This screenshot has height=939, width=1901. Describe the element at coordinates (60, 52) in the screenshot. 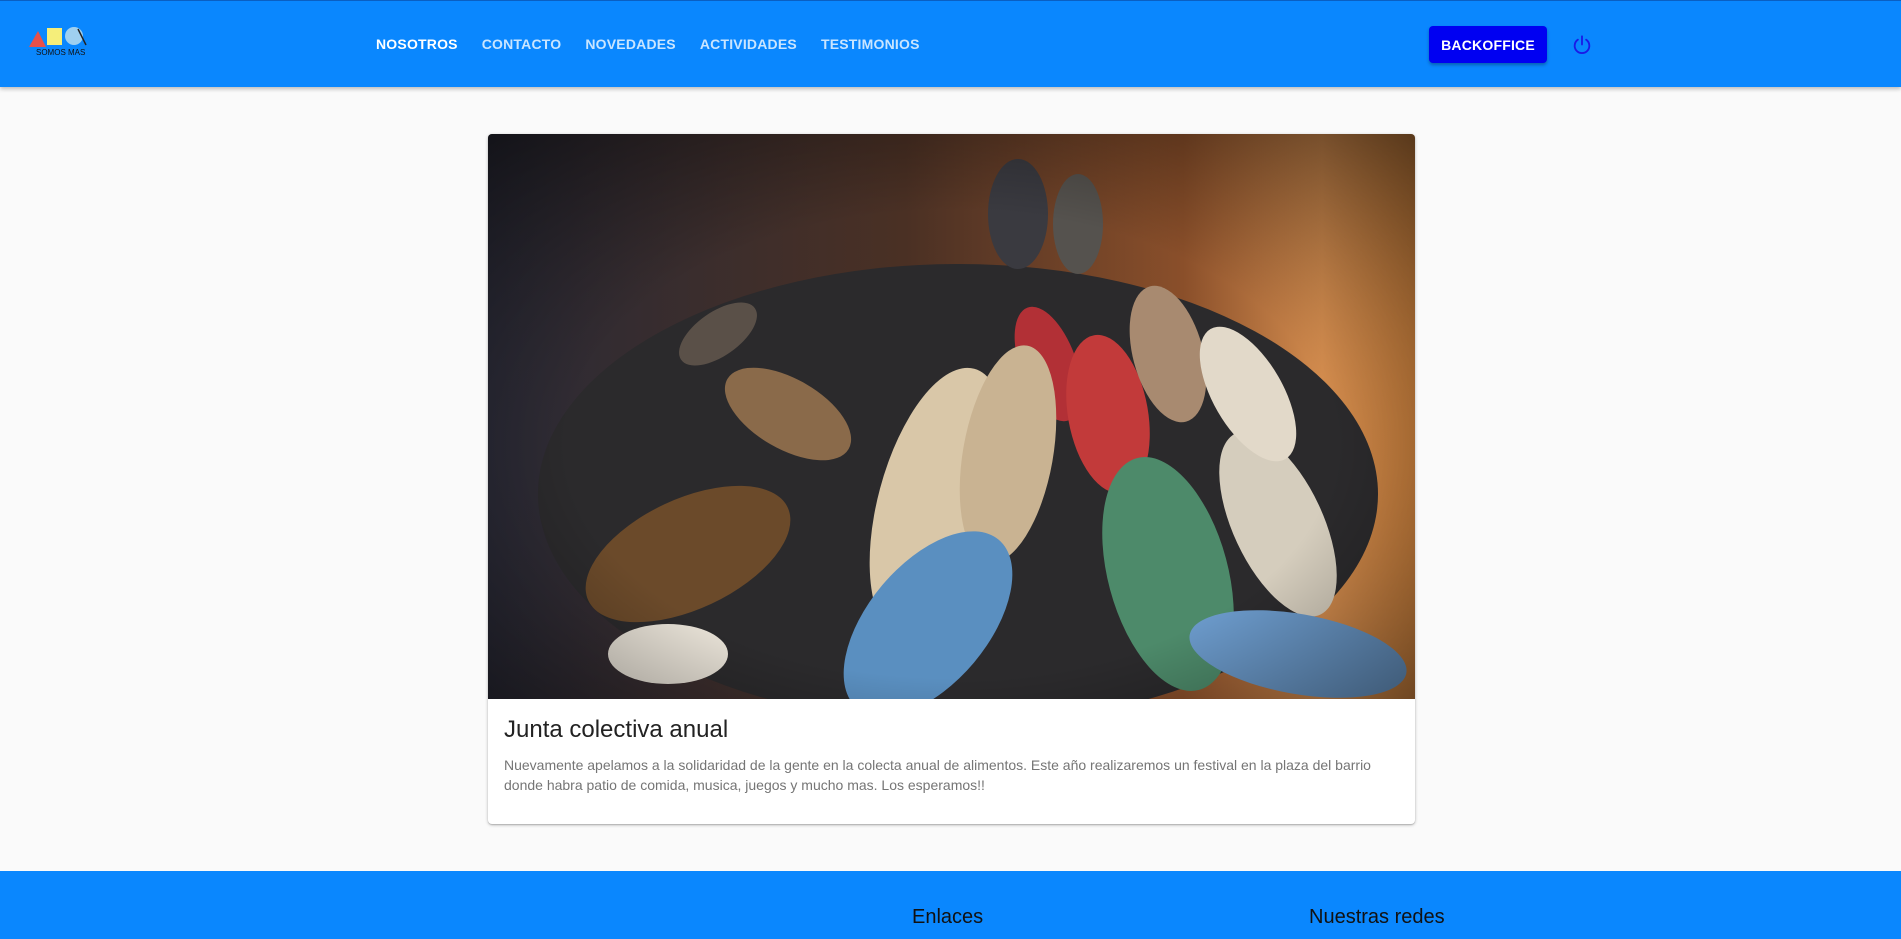

I see `logo-text: SOMOS MAS` at that location.